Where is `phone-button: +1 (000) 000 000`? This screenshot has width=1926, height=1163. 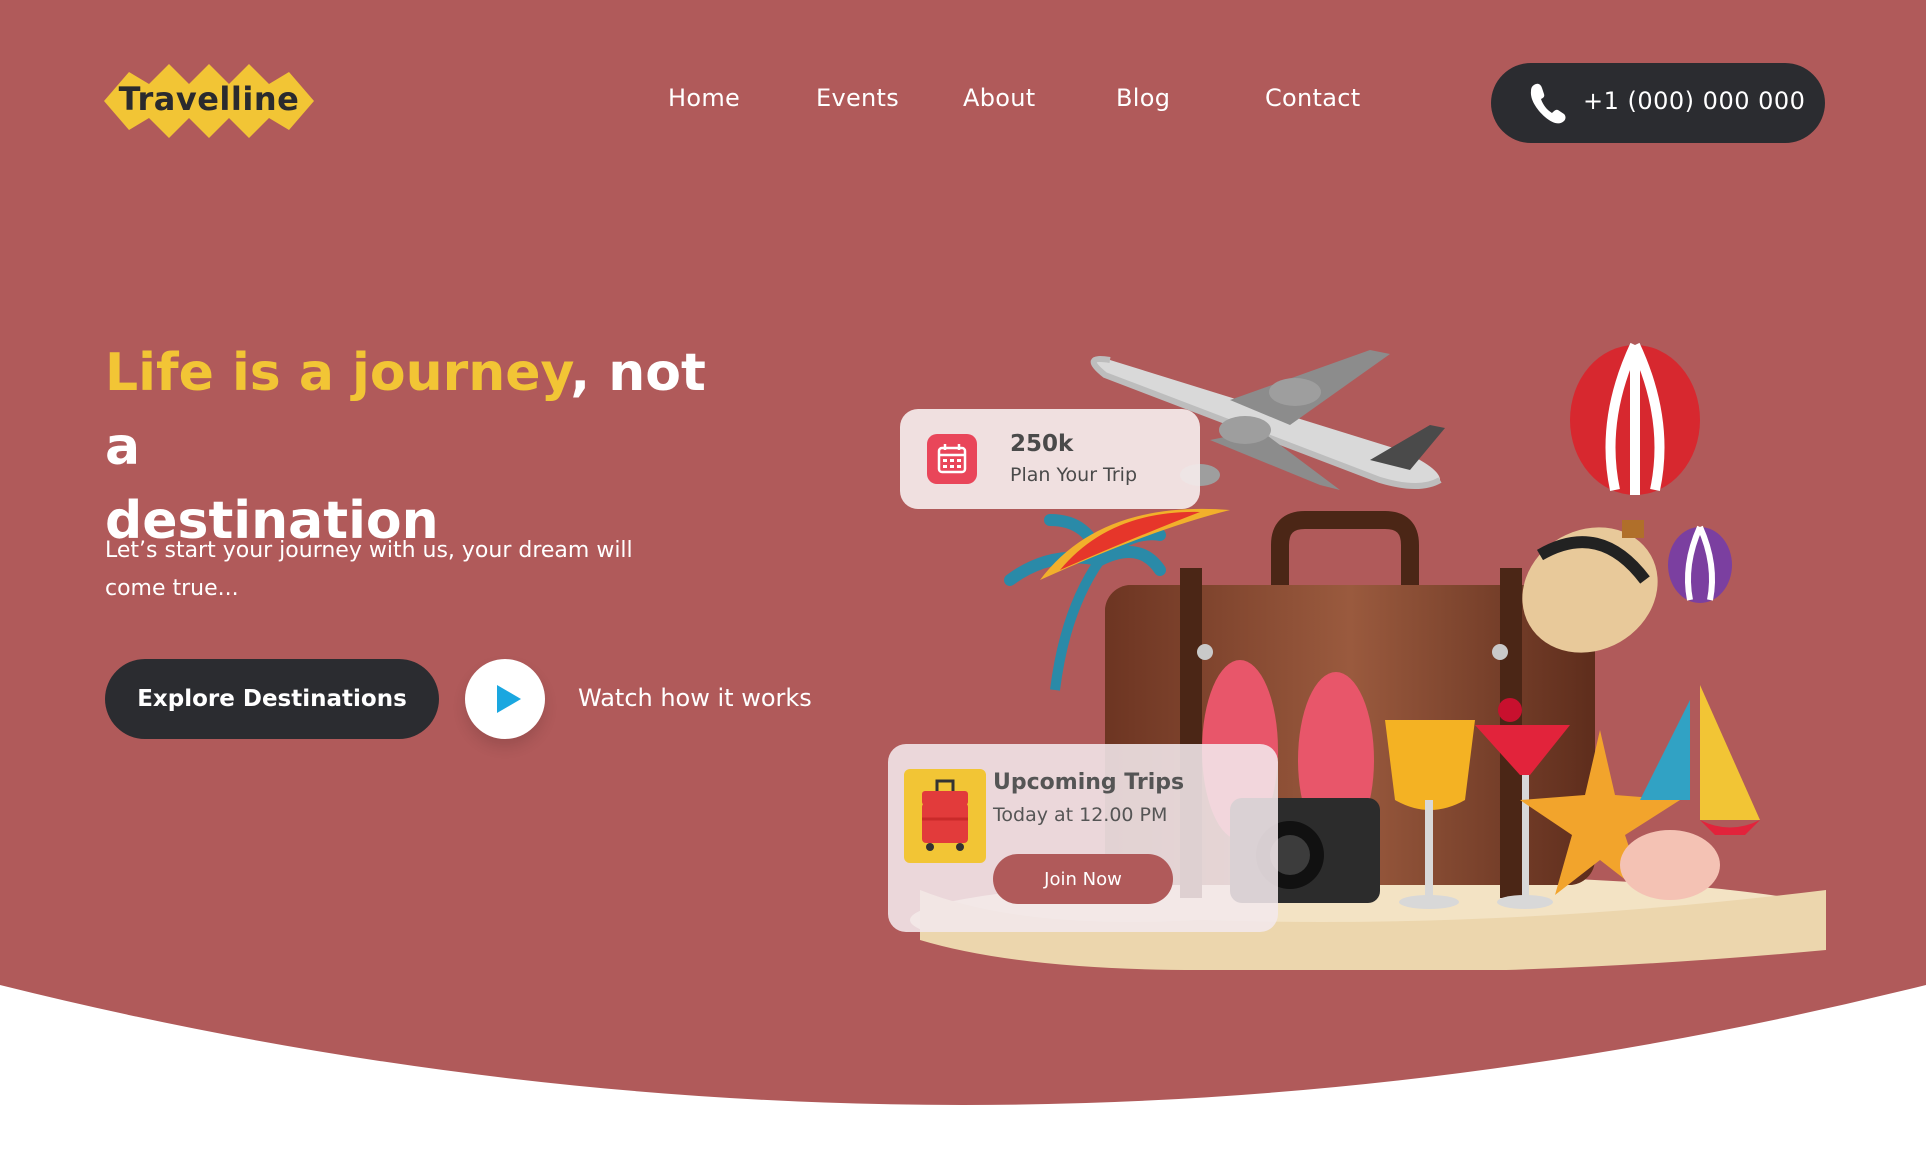
phone-button: +1 (000) 000 000 is located at coordinates (1658, 103).